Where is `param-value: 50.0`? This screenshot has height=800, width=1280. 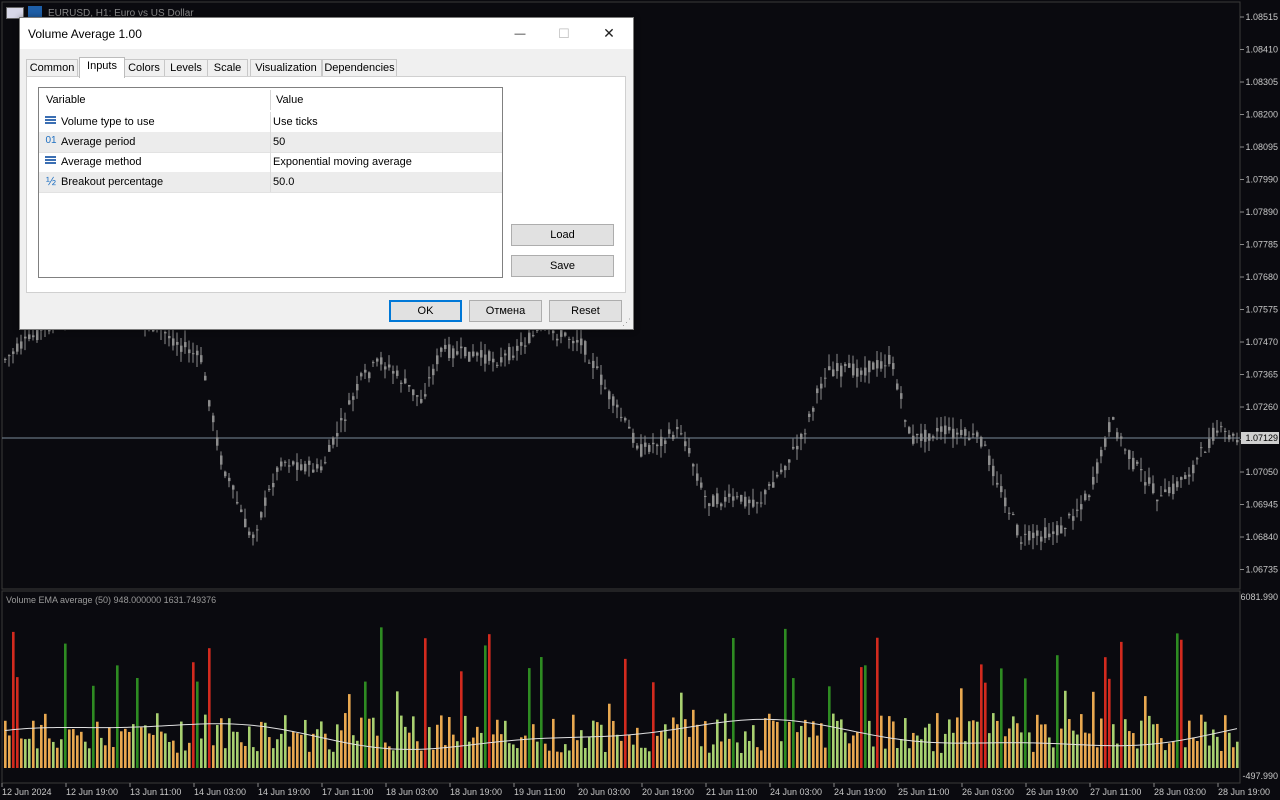 param-value: 50.0 is located at coordinates (283, 182).